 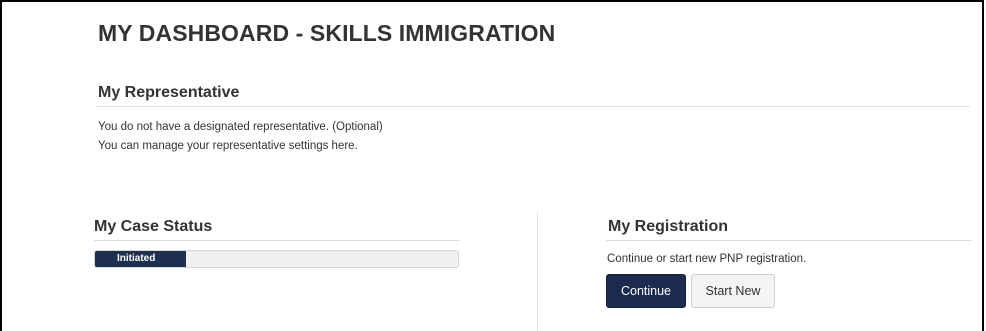 I want to click on case-status-progress-fill: Initiated, so click(x=140, y=259).